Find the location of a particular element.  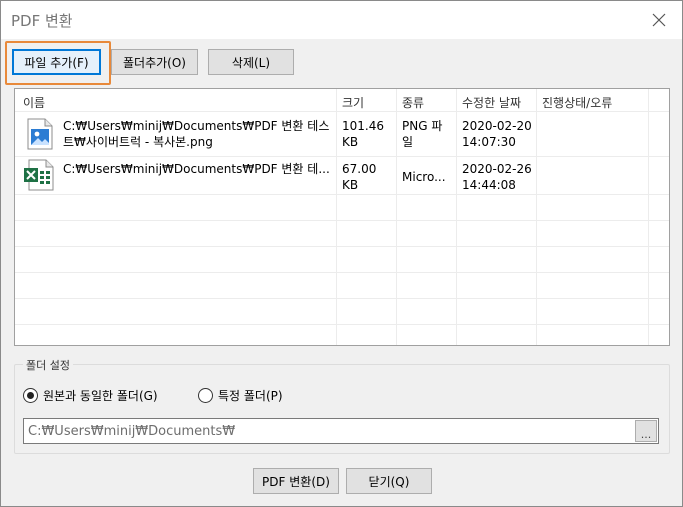

file-date-line2: 14:07:30 is located at coordinates (489, 142).